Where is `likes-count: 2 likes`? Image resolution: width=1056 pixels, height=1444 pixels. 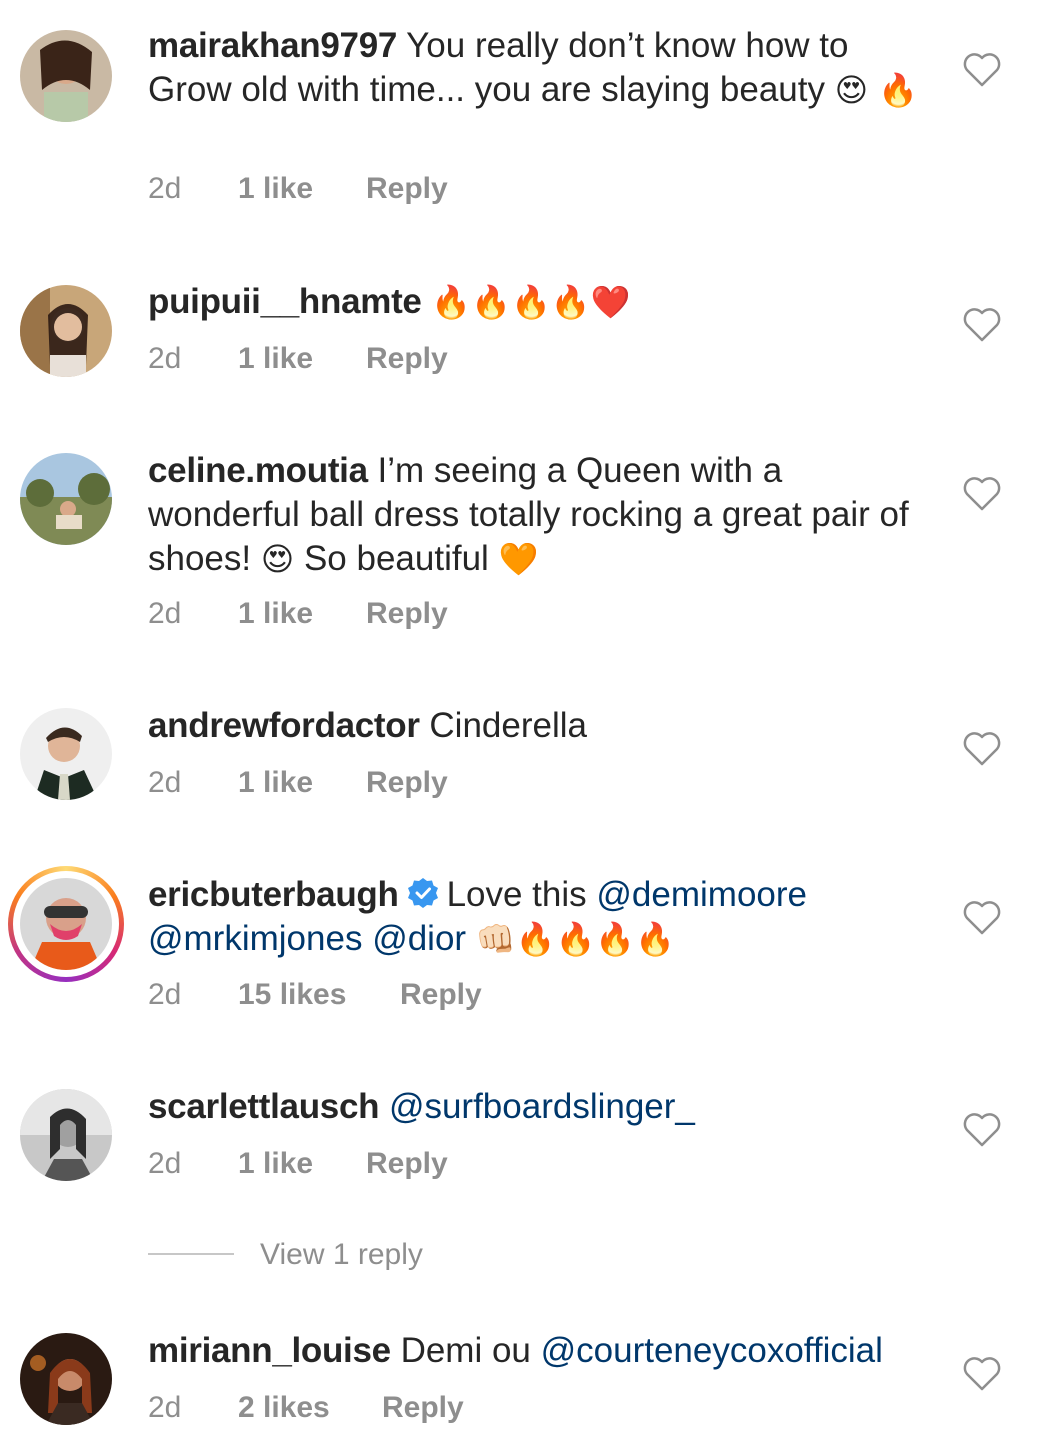 likes-count: 2 likes is located at coordinates (284, 1408).